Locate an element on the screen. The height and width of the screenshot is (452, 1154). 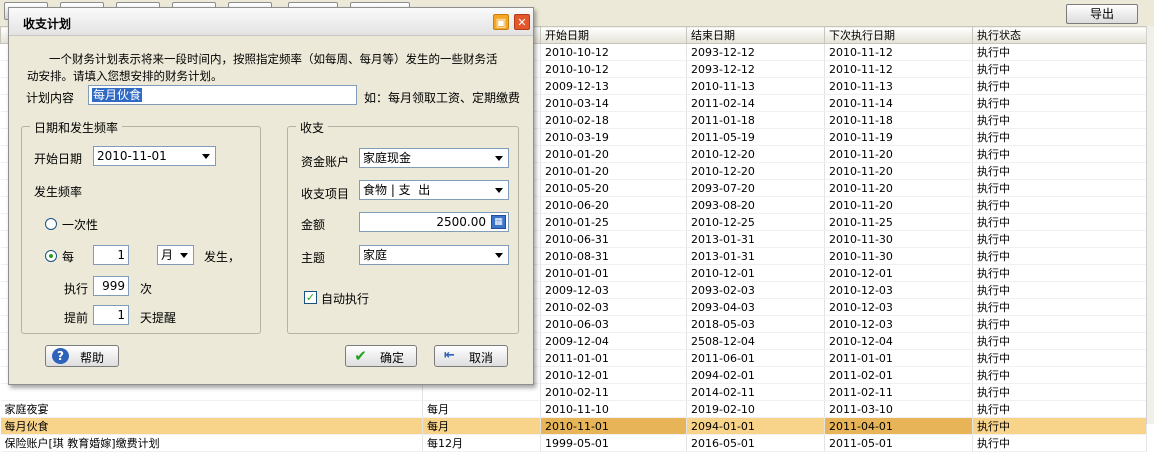
account-select: 家庭现金 is located at coordinates (434, 158).